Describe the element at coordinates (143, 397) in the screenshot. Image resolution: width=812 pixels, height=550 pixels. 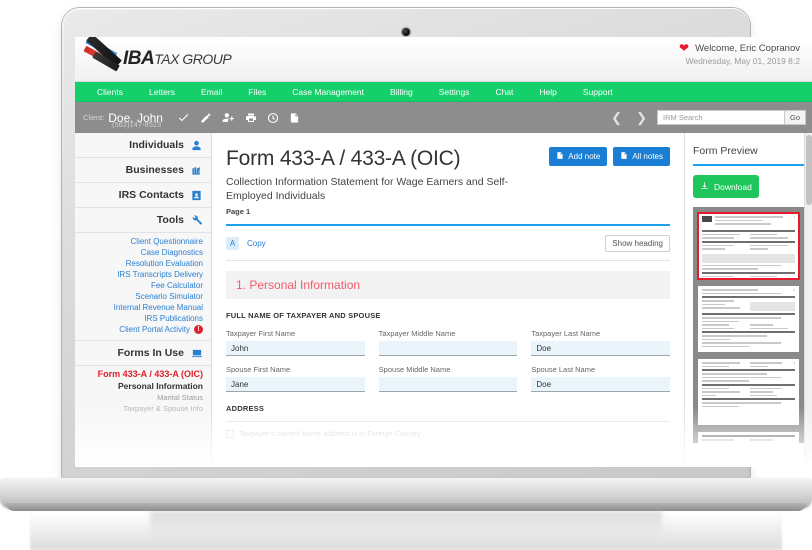
I see `sidebar-form-subitem-marital-status: Marital Status` at that location.